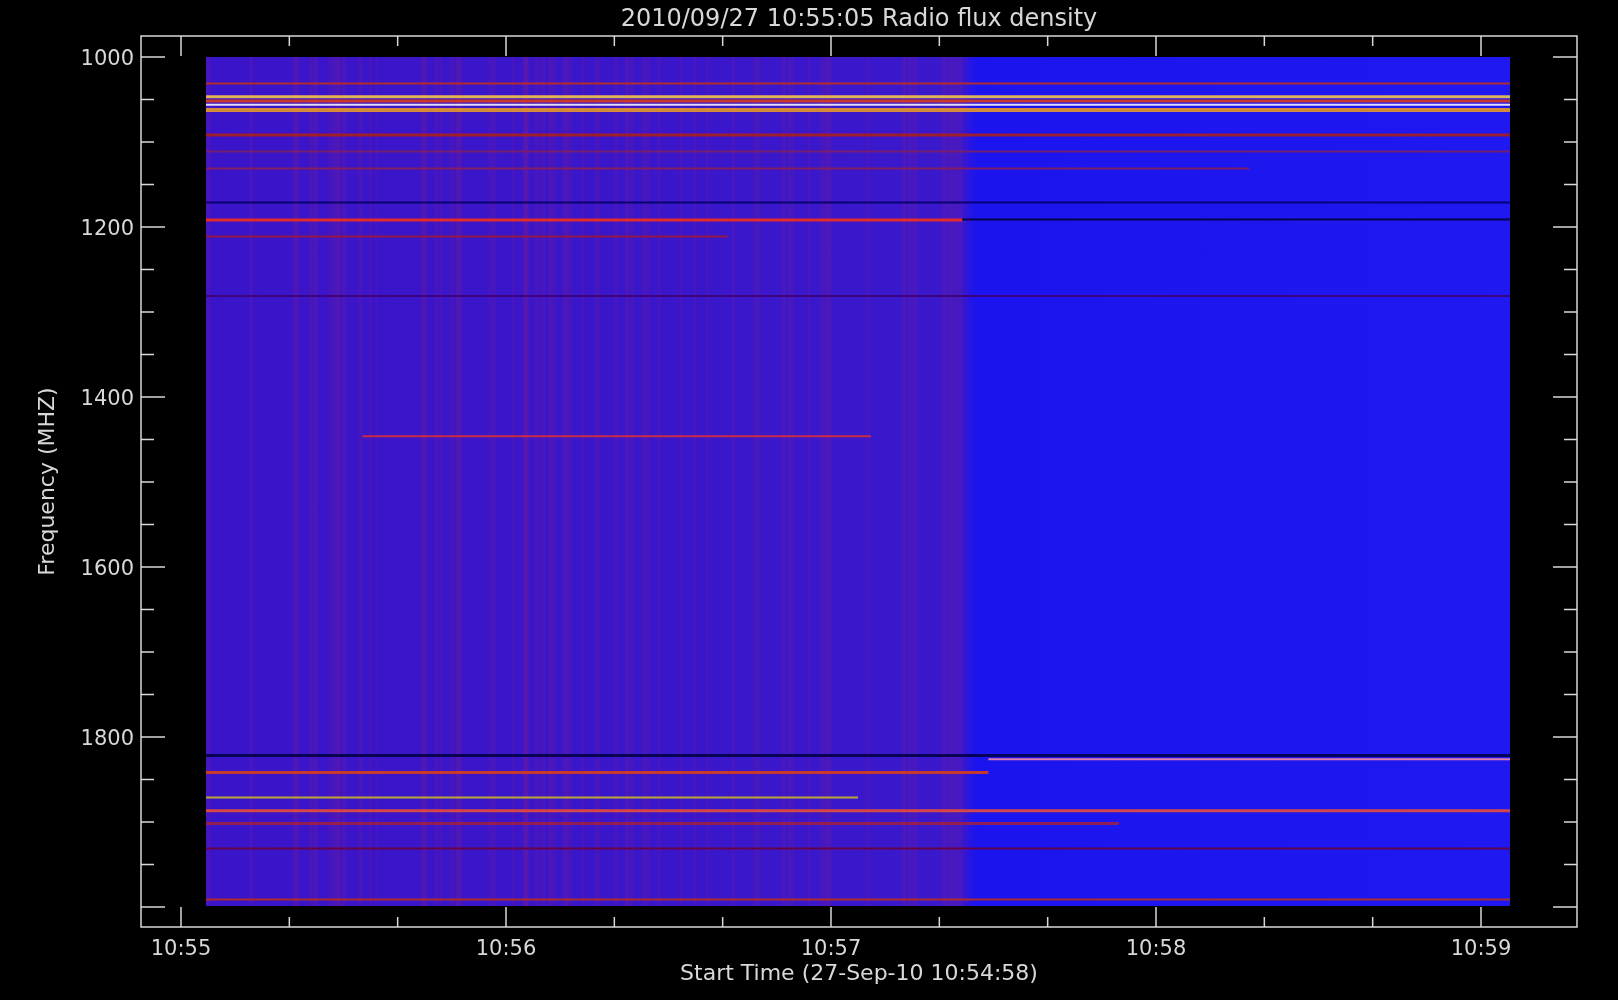  What do you see at coordinates (859, 972) in the screenshot?
I see `axis-title: Start Time (27-Sep-10 10:54:58)` at bounding box center [859, 972].